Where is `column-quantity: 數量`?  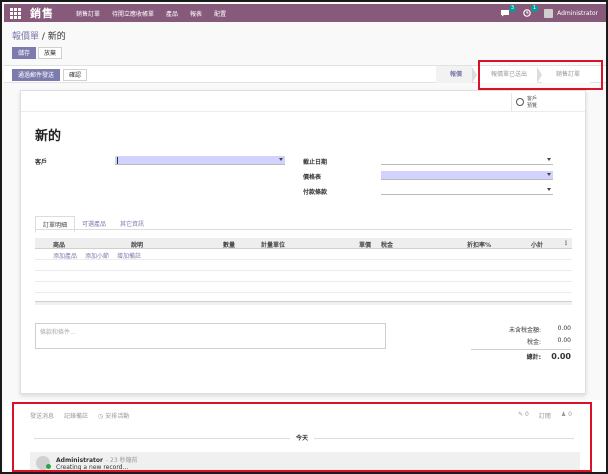 column-quantity: 數量 is located at coordinates (229, 244).